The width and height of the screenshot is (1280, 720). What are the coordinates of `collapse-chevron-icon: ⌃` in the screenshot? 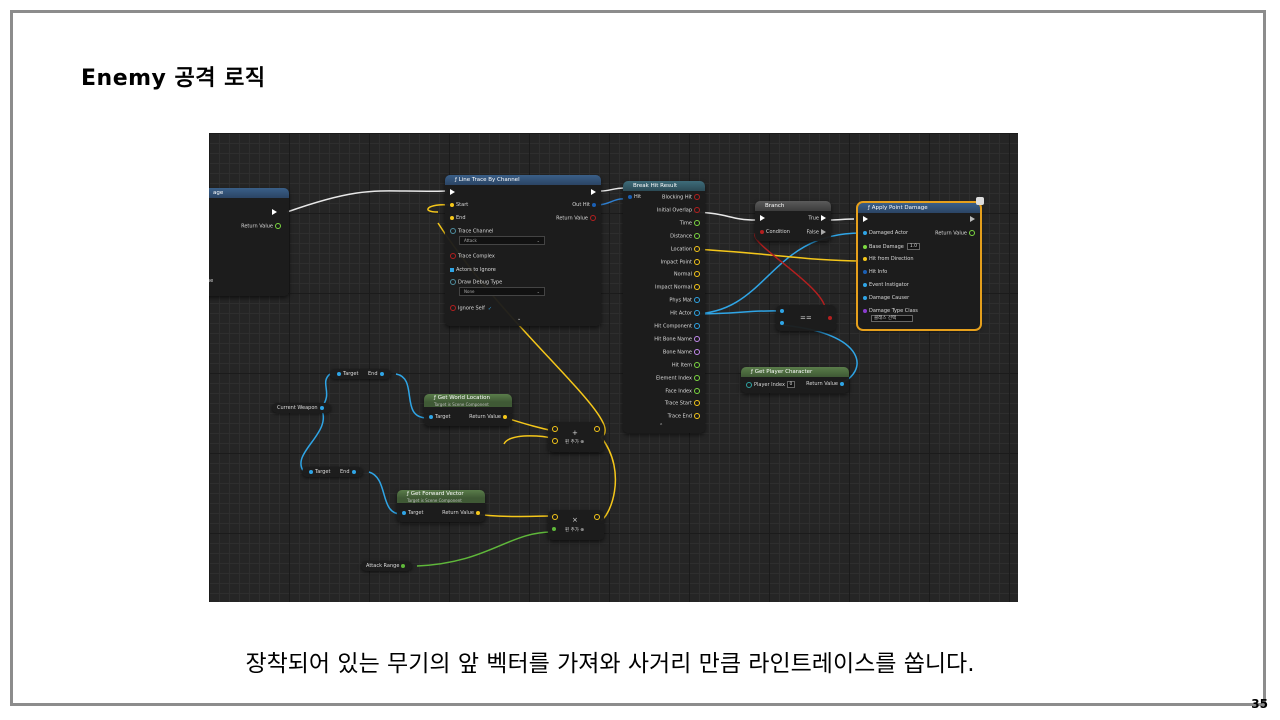 It's located at (661, 426).